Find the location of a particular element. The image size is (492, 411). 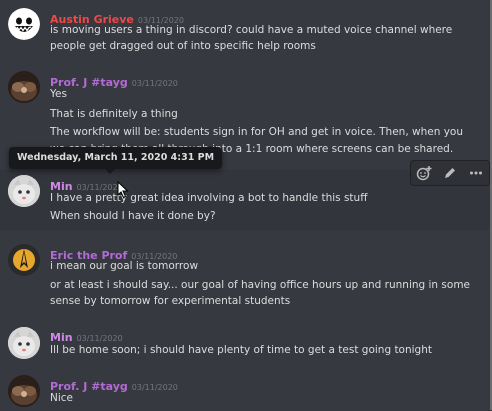

pencil-icon is located at coordinates (450, 173).